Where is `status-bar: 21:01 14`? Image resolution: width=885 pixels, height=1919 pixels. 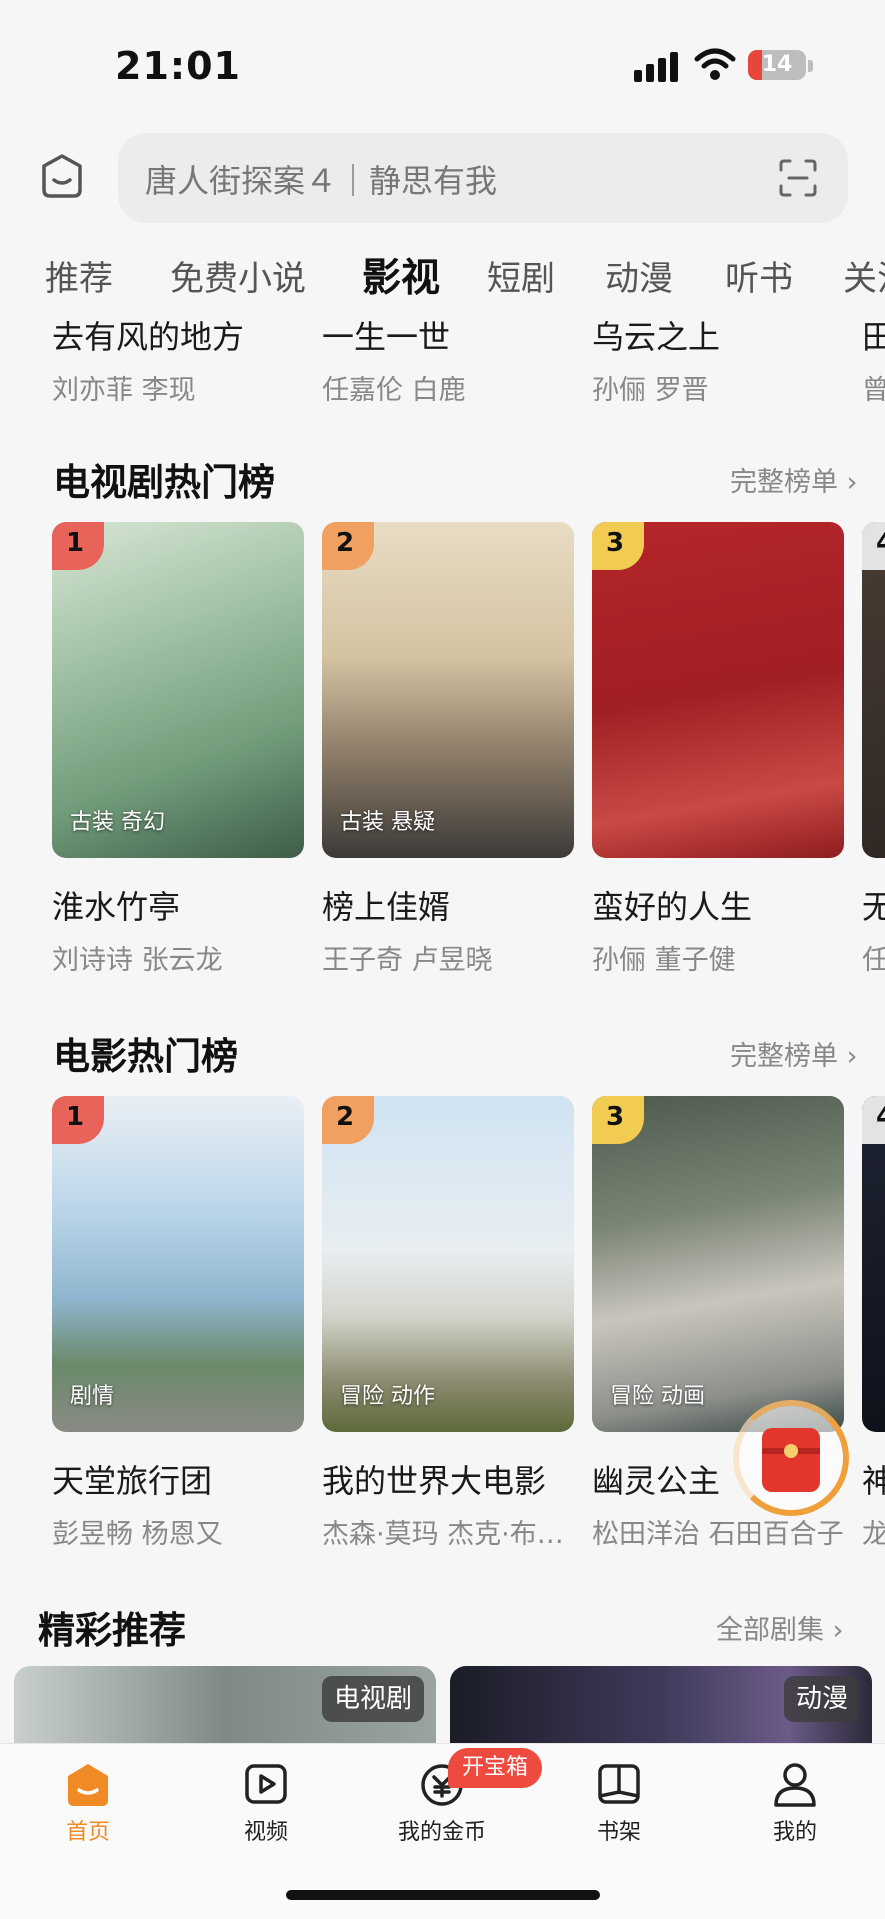
status-bar: 21:01 14 is located at coordinates (442, 60).